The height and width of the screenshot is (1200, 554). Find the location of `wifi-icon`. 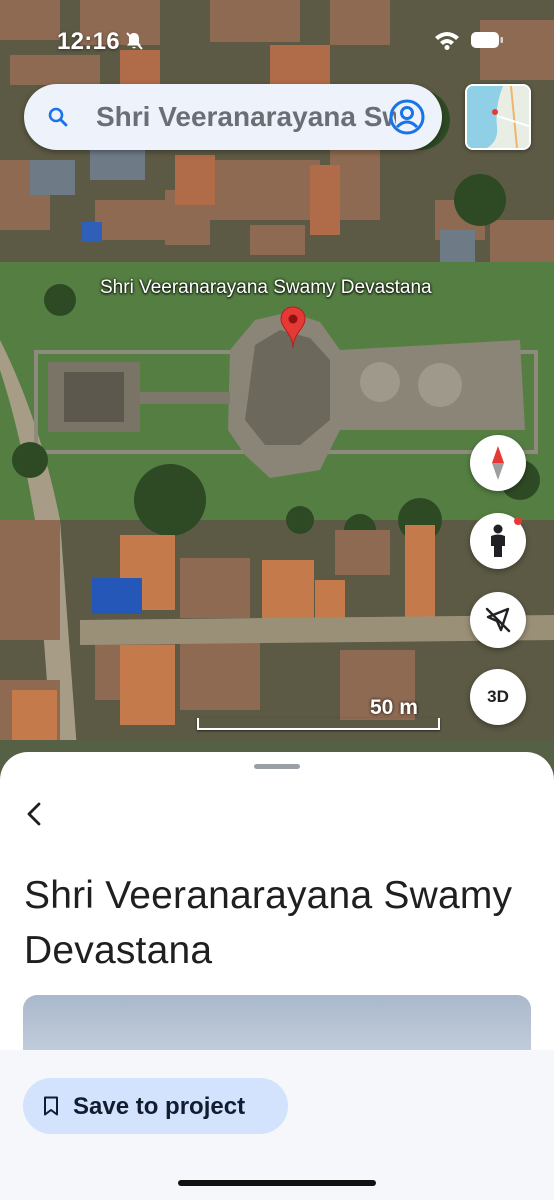

wifi-icon is located at coordinates (447, 41).